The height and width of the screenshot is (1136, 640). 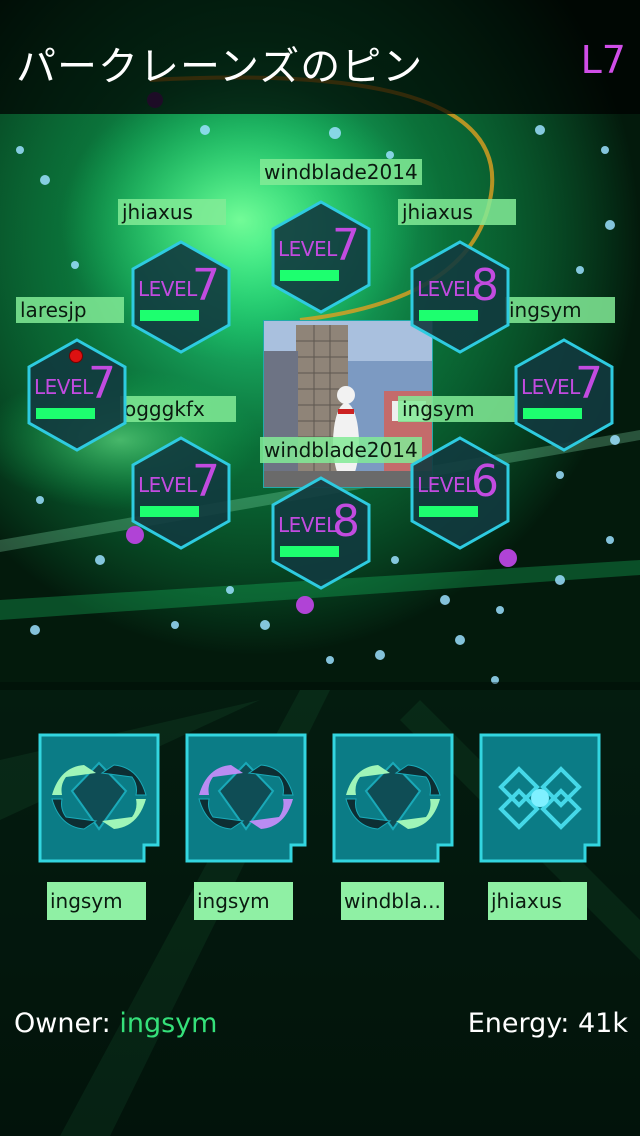 I want to click on resonator-slot-sw: LEVEL 7, so click(x=181, y=493).